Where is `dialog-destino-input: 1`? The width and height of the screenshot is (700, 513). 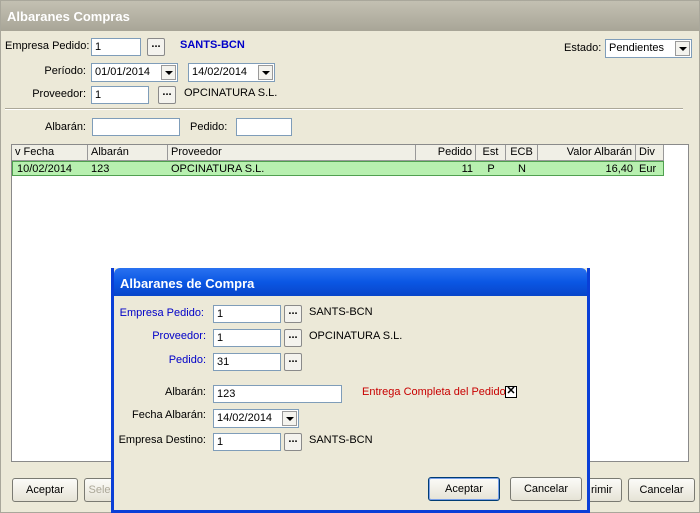
dialog-destino-input: 1 is located at coordinates (247, 442).